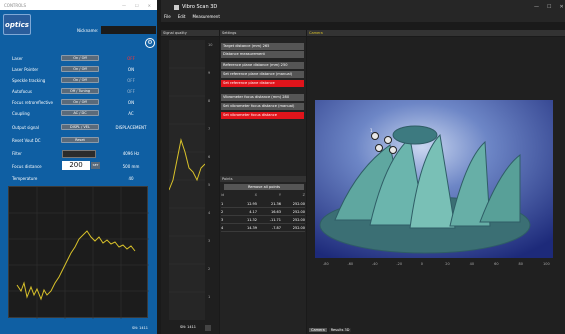  What do you see at coordinates (205, 16) in the screenshot?
I see `menu-measurement: Measurement` at bounding box center [205, 16].